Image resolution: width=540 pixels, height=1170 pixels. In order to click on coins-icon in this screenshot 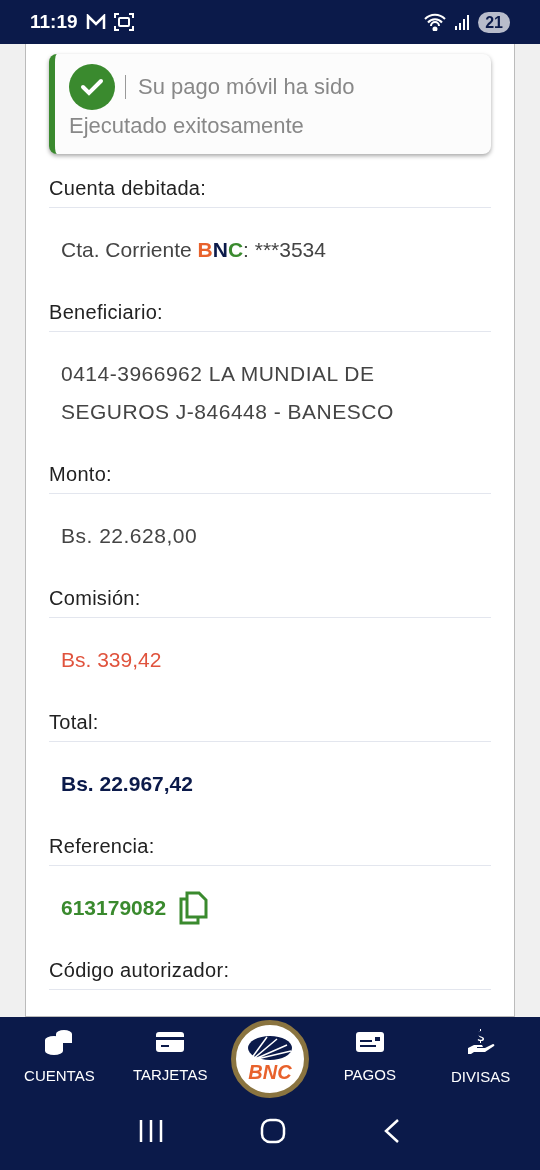, I will do `click(59, 1042)`.